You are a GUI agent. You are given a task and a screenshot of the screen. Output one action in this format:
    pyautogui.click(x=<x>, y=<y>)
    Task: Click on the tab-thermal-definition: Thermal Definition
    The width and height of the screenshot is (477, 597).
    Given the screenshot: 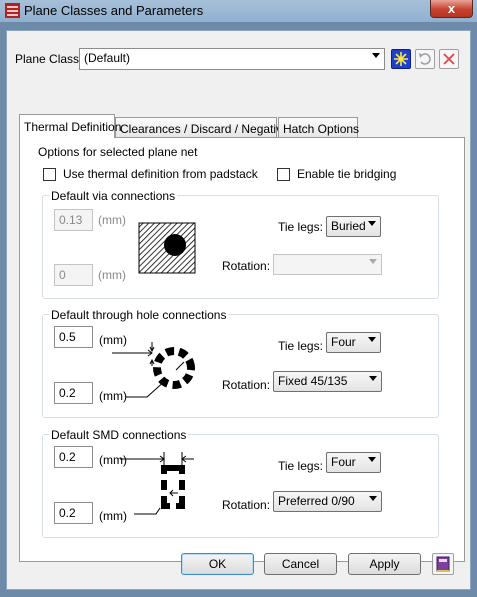 What is the action you would take?
    pyautogui.click(x=70, y=126)
    